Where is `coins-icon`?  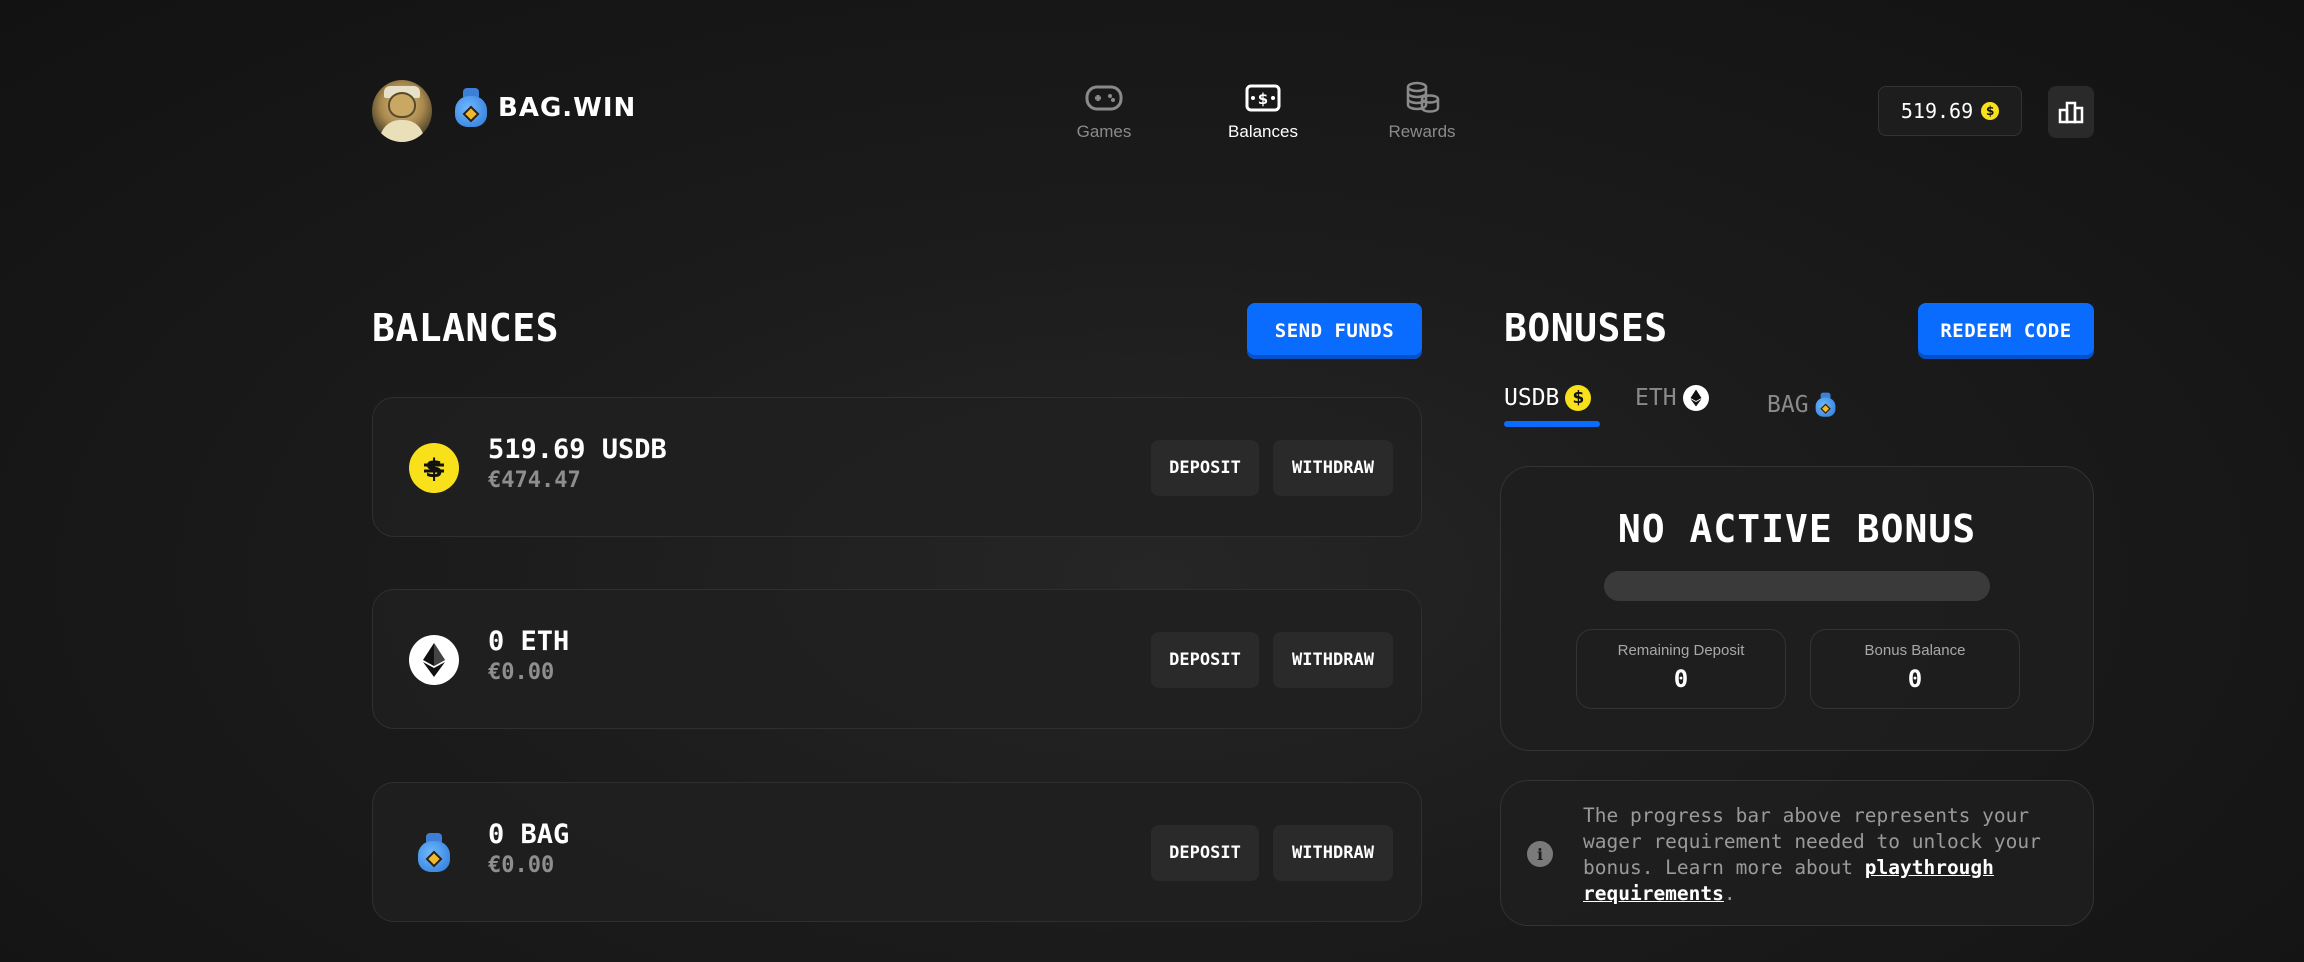 coins-icon is located at coordinates (1422, 98).